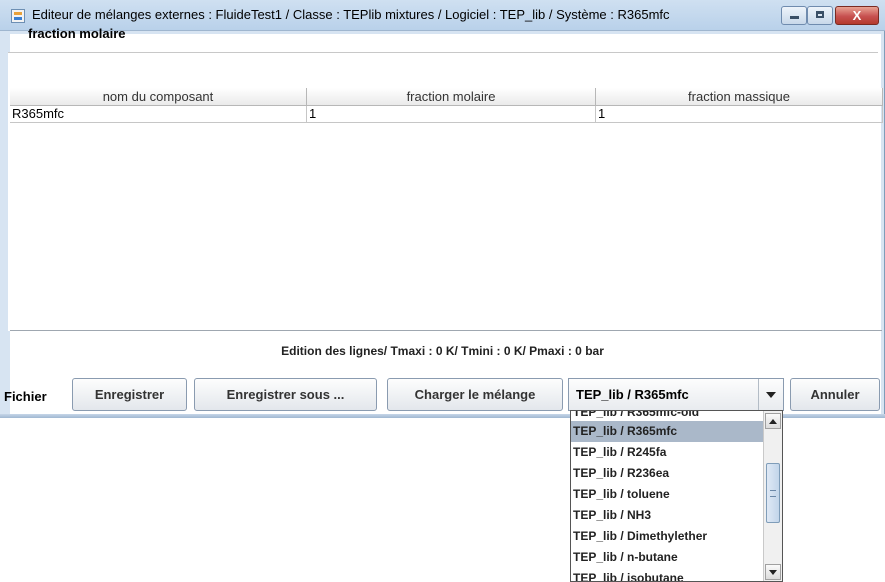 The image size is (885, 582). I want to click on table-cell-component: R365mfc, so click(158, 114).